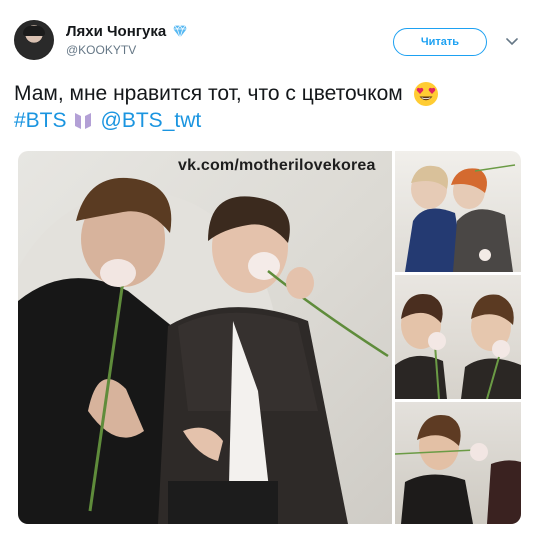 Image resolution: width=540 pixels, height=538 pixels. I want to click on heart-eyes-emoji-icon, so click(426, 94).